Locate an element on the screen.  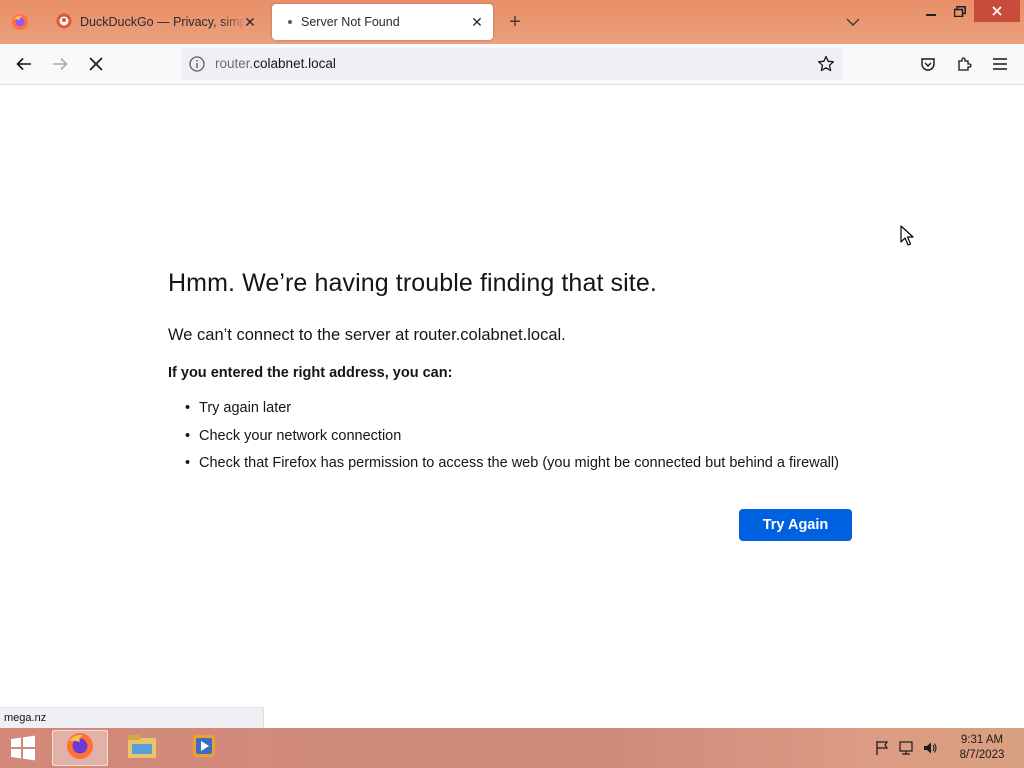
extensions-icon is located at coordinates (964, 64).